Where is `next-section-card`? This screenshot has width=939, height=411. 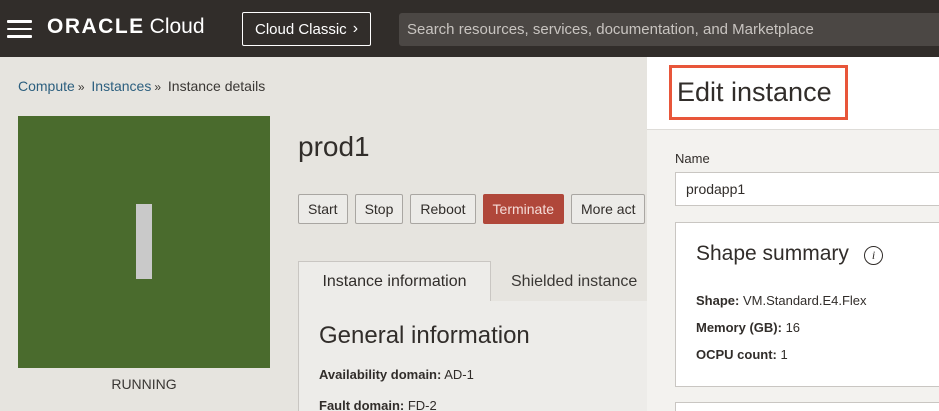
next-section-card is located at coordinates (807, 406).